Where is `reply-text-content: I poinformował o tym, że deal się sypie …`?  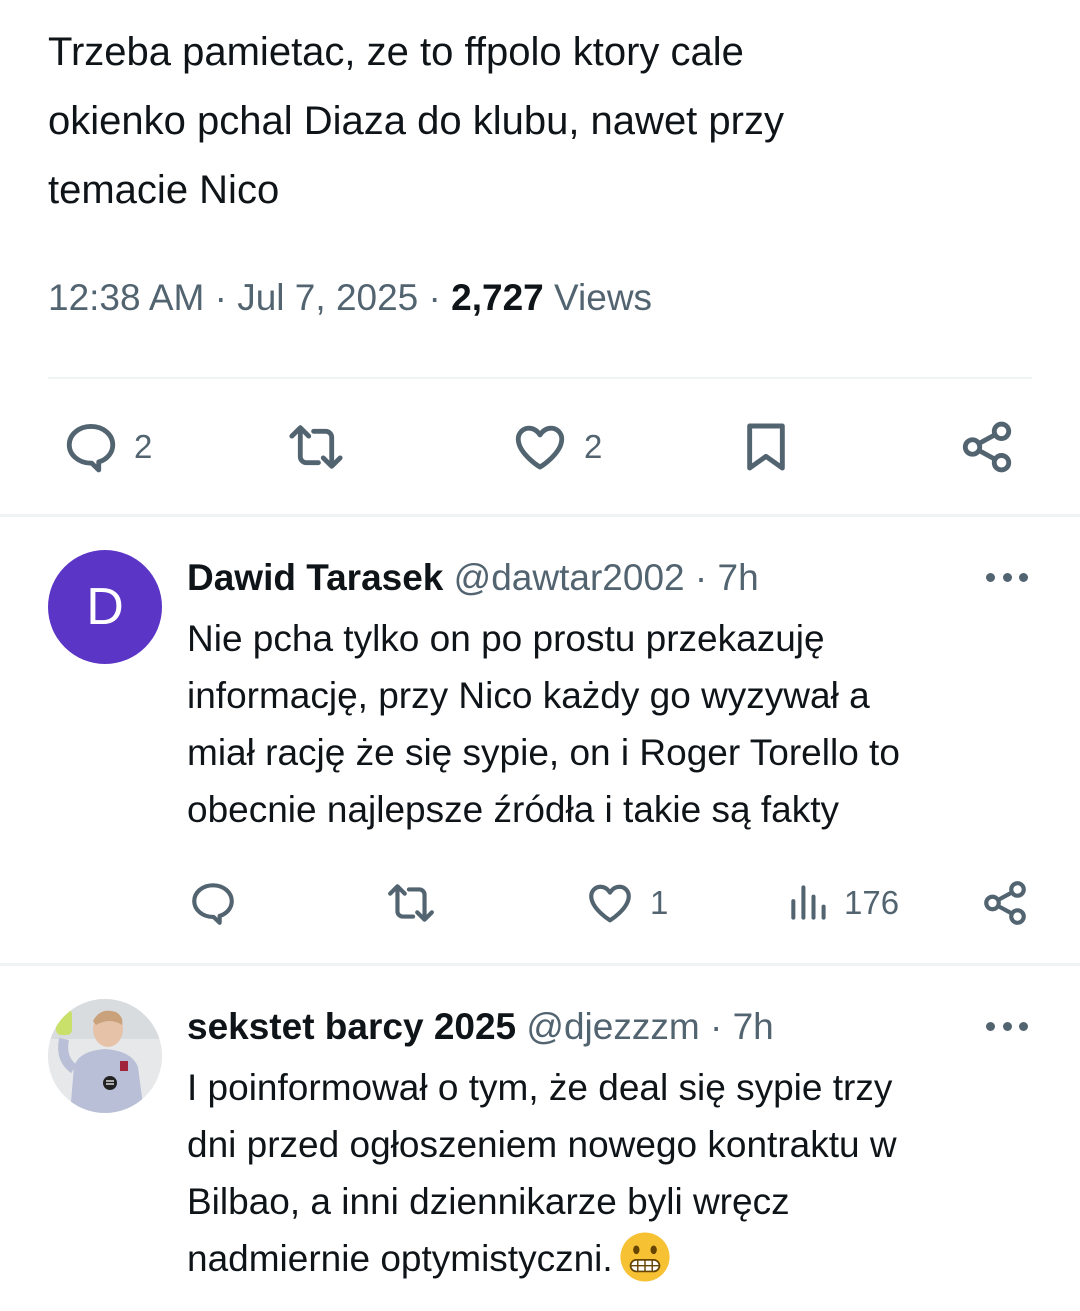
reply-text-content: I poinformował o tym, że deal się sypie … is located at coordinates (542, 1173).